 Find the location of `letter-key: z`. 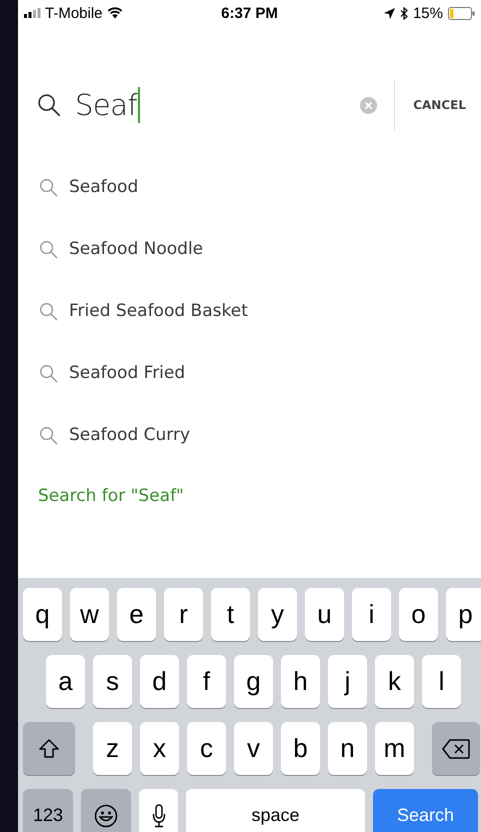

letter-key: z is located at coordinates (112, 748).